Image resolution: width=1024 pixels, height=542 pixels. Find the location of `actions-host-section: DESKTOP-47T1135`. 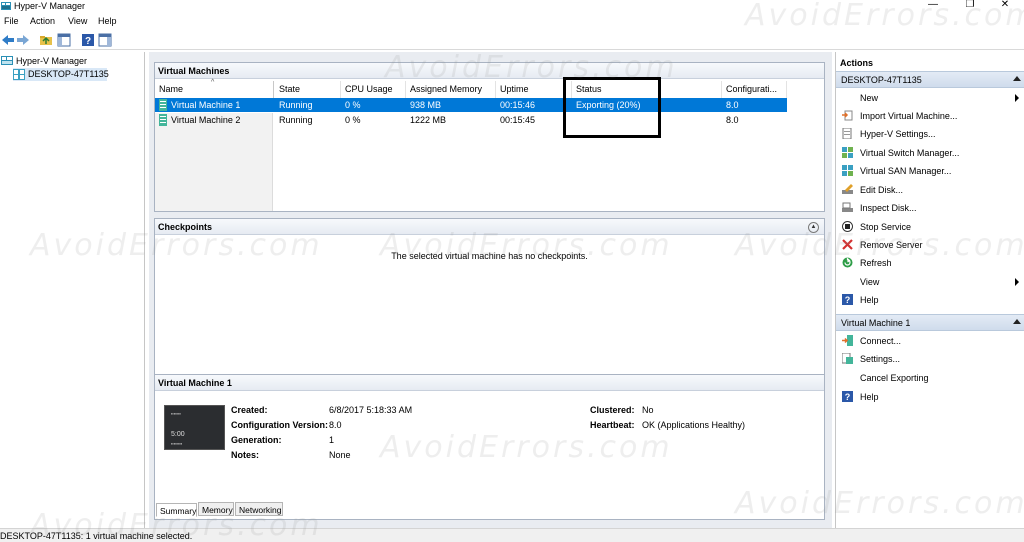

actions-host-section: DESKTOP-47T1135 is located at coordinates (930, 79).